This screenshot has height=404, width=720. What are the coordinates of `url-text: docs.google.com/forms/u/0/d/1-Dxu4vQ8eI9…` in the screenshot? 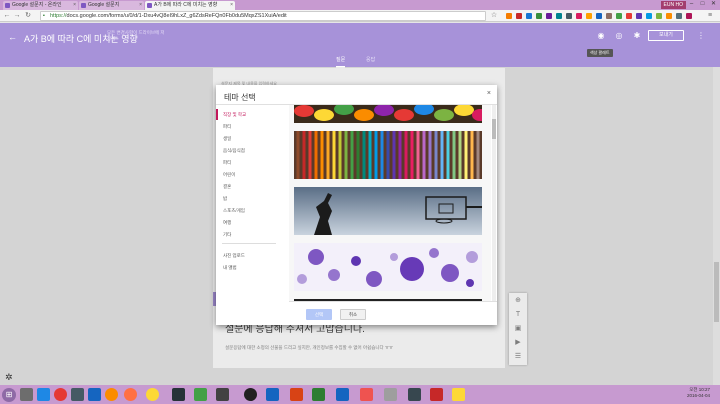 It's located at (176, 16).